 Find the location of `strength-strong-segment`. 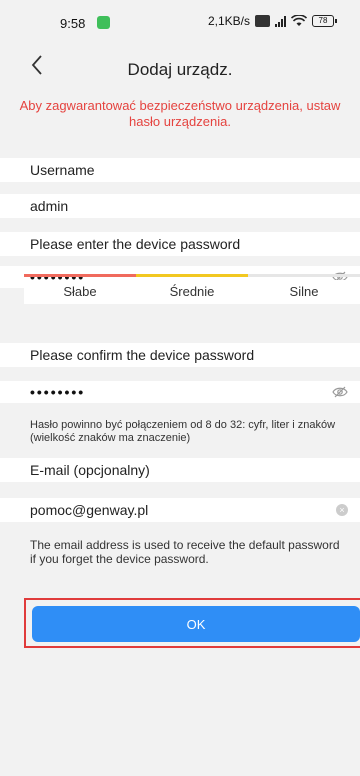

strength-strong-segment is located at coordinates (304, 275).